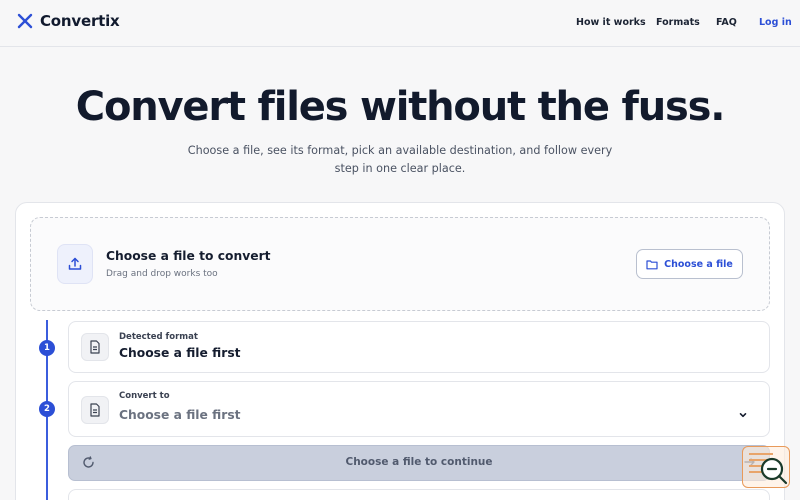  What do you see at coordinates (743, 415) in the screenshot?
I see `chevron-down-icon` at bounding box center [743, 415].